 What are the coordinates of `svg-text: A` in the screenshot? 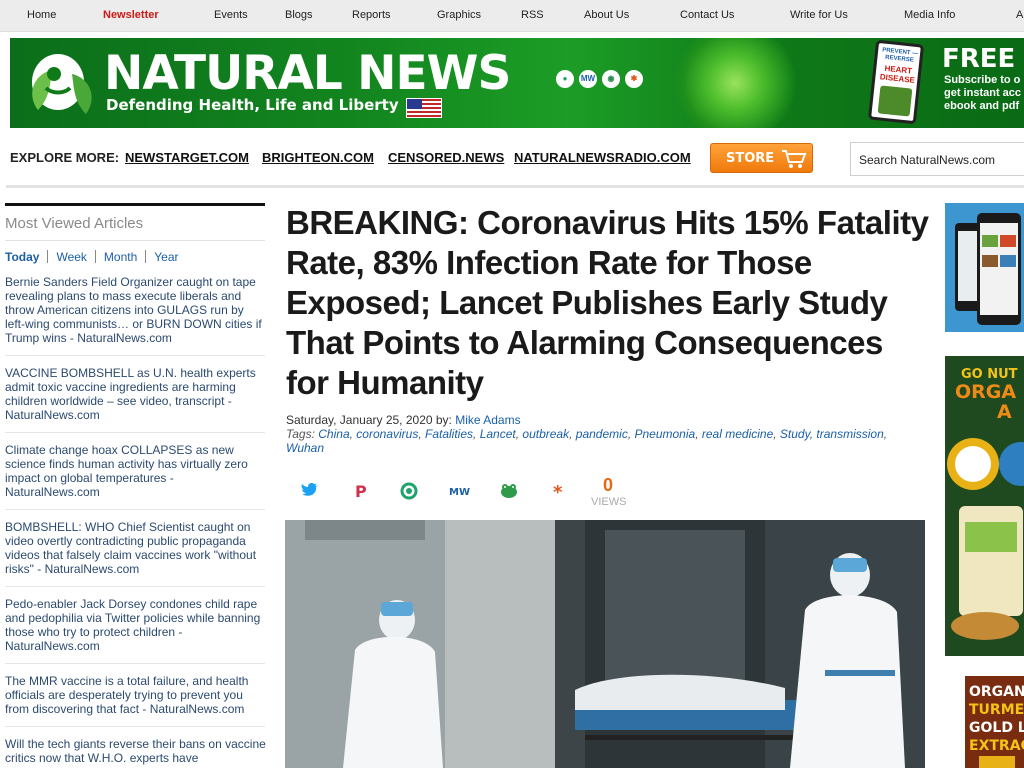 It's located at (1004, 412).